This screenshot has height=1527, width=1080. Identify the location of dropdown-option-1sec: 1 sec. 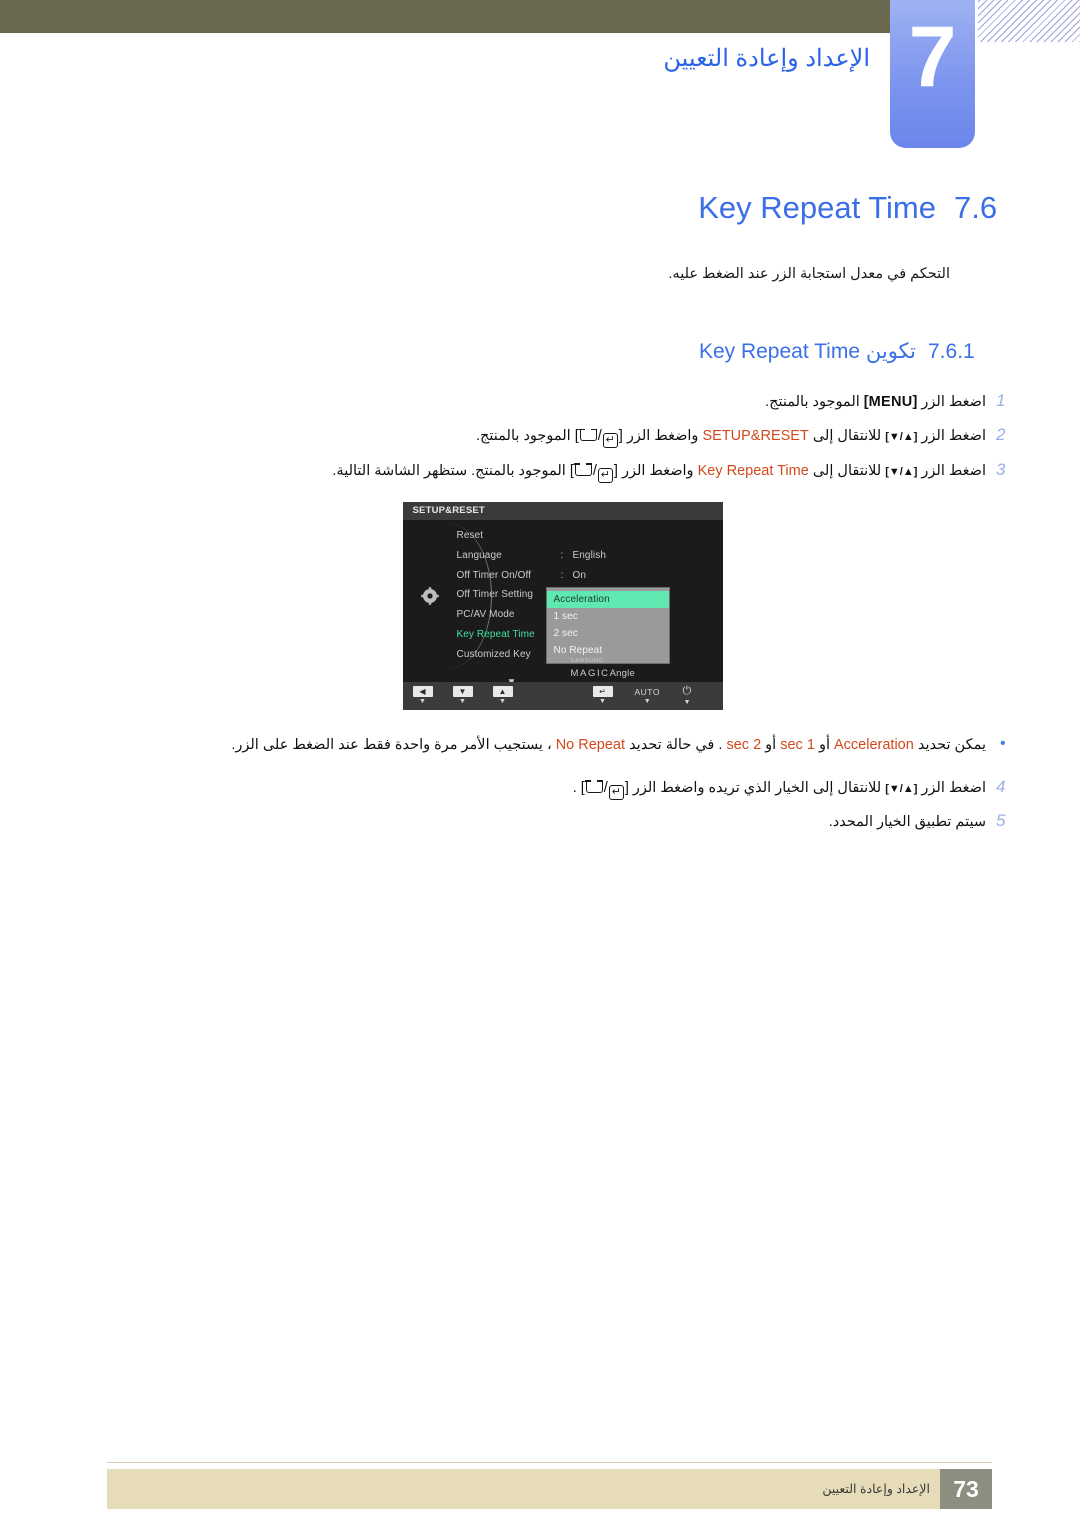
(608, 616).